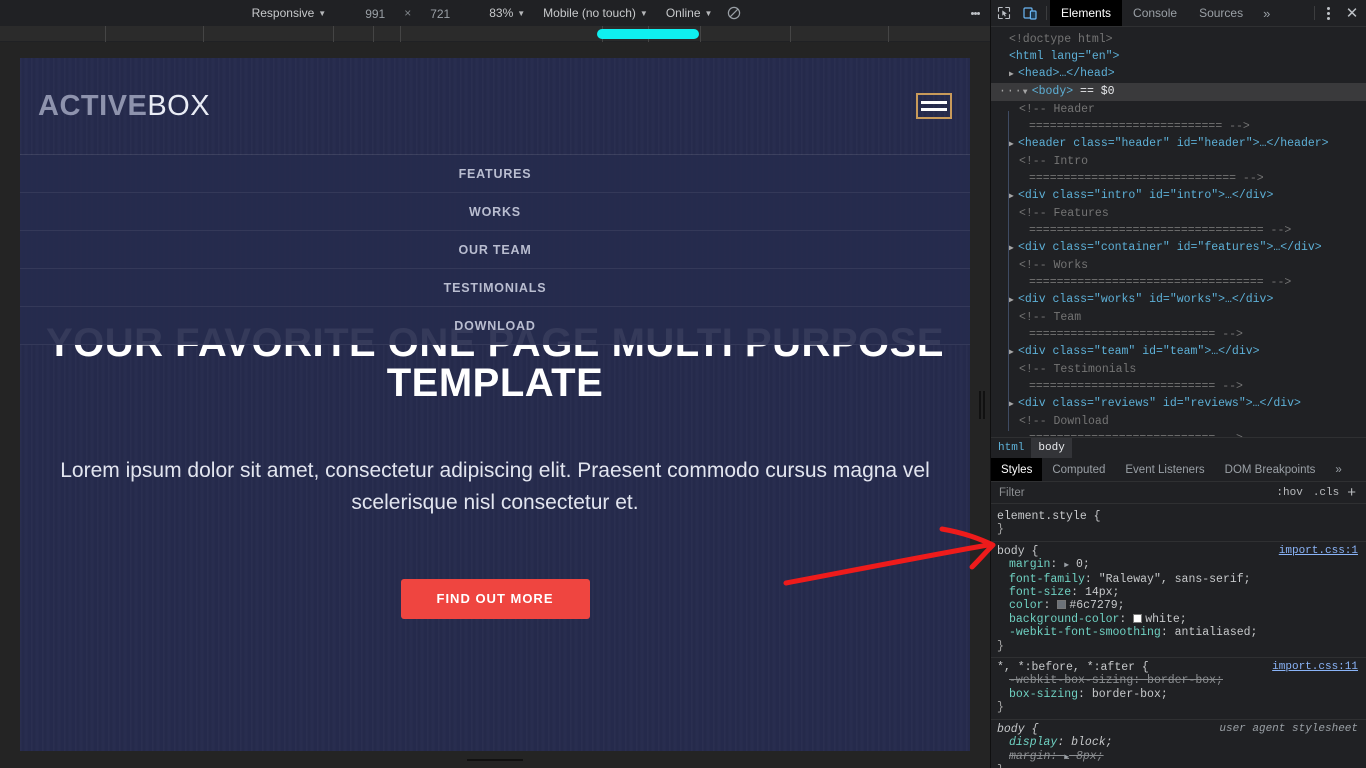  Describe the element at coordinates (1178, 213) in the screenshot. I see `dom-comment: <!-- Features` at that location.